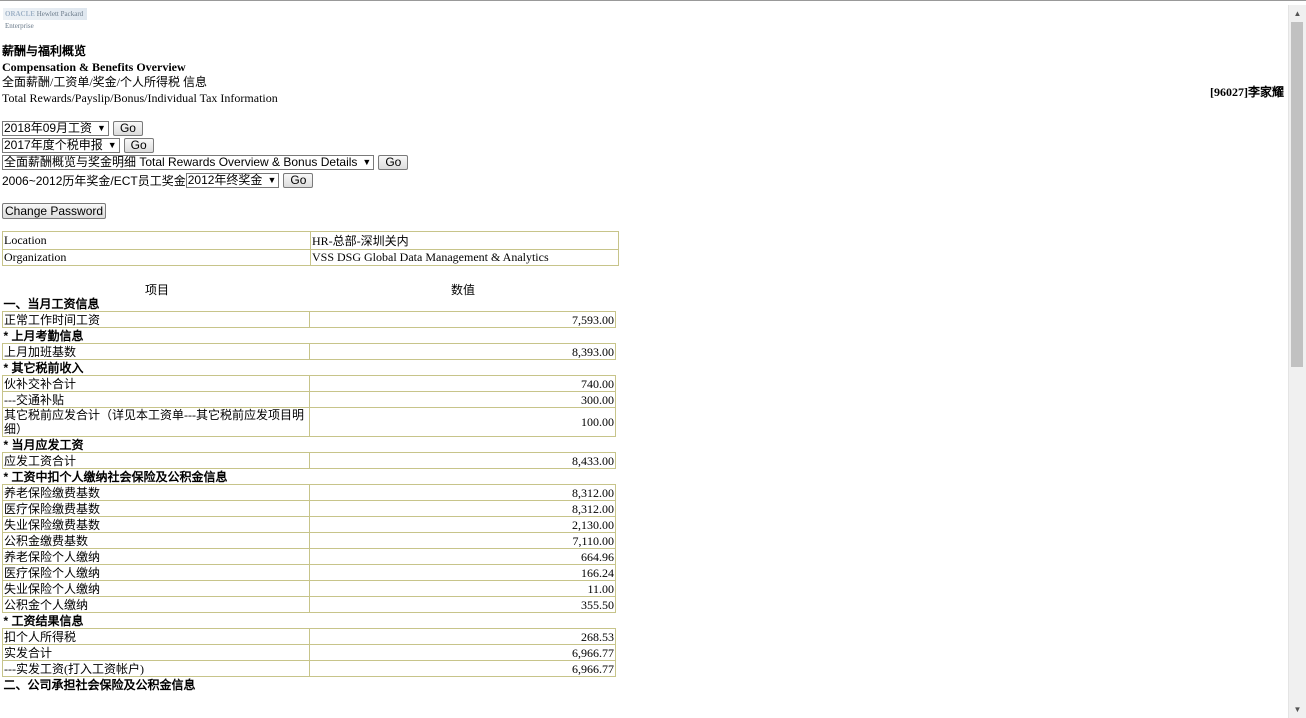 This screenshot has height=718, width=1306. What do you see at coordinates (156, 556) in the screenshot?
I see `row-label: 养老保险个人缴纳` at bounding box center [156, 556].